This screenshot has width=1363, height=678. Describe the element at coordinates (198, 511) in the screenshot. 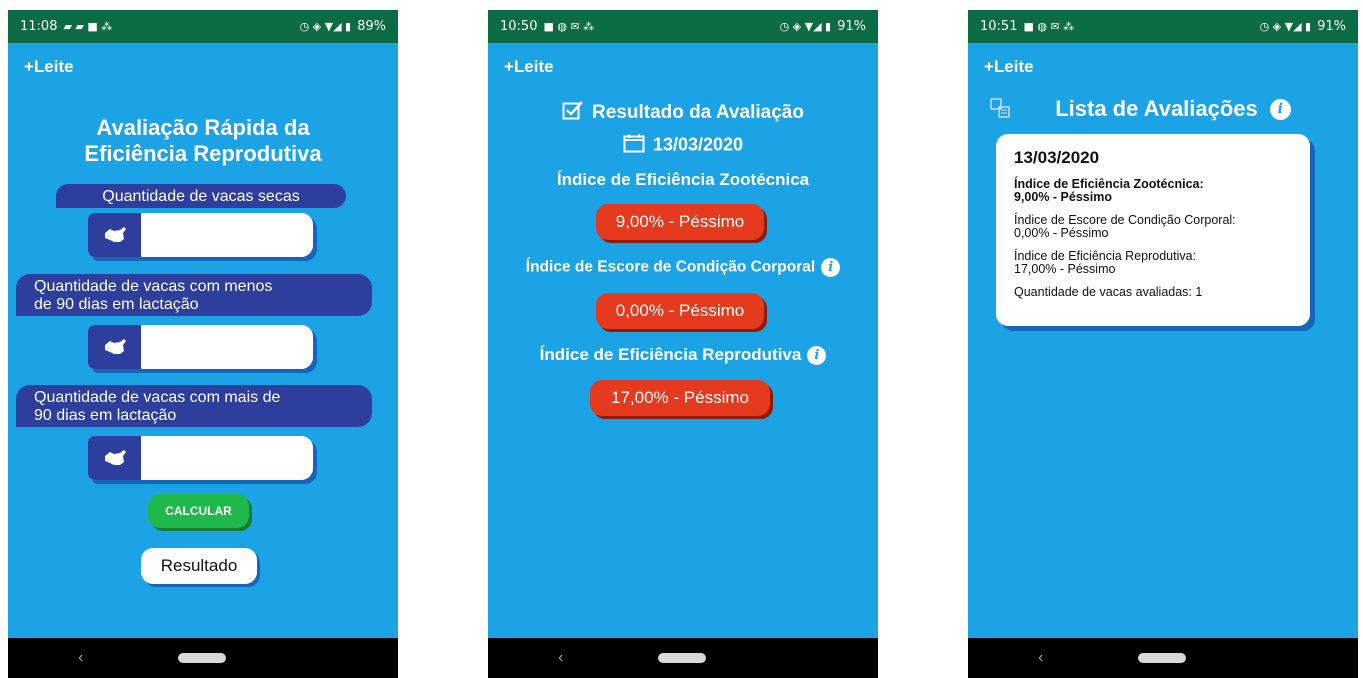

I see `calculate-button: CALCULAR` at that location.